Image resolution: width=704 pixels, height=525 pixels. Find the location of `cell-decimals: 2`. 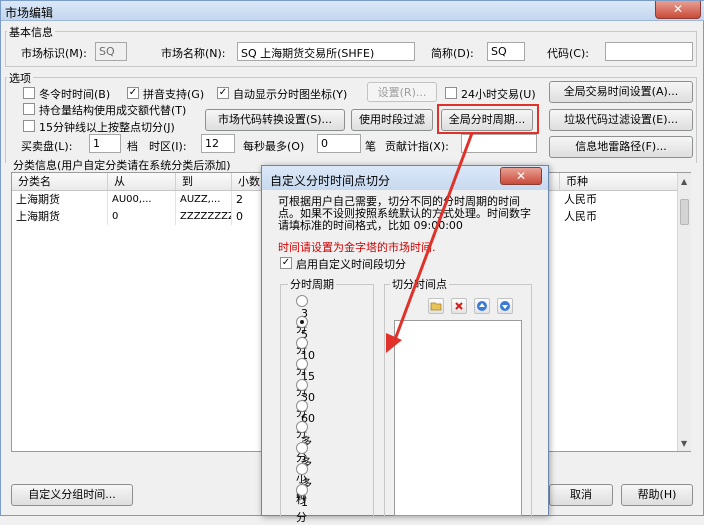

cell-decimals: 2 is located at coordinates (248, 199).